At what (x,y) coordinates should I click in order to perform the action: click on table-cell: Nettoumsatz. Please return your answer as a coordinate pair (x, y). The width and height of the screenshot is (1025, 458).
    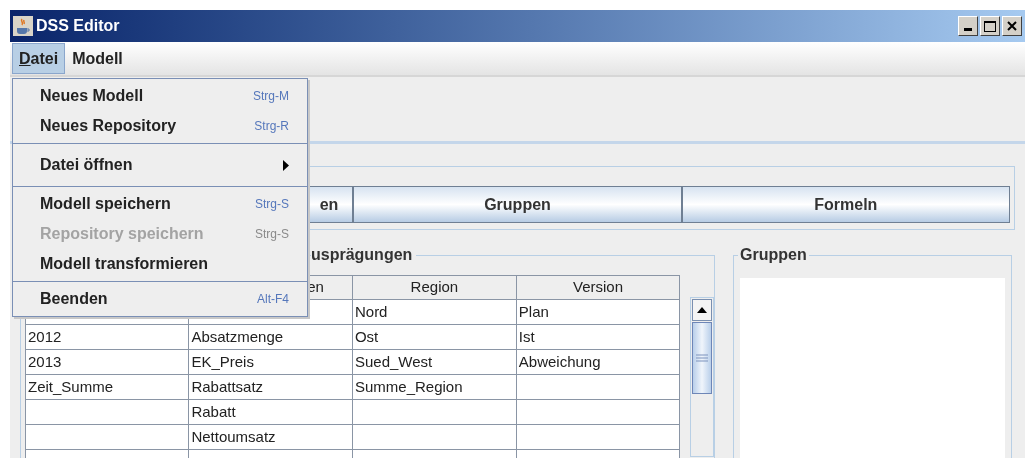
    Looking at the image, I should click on (270, 437).